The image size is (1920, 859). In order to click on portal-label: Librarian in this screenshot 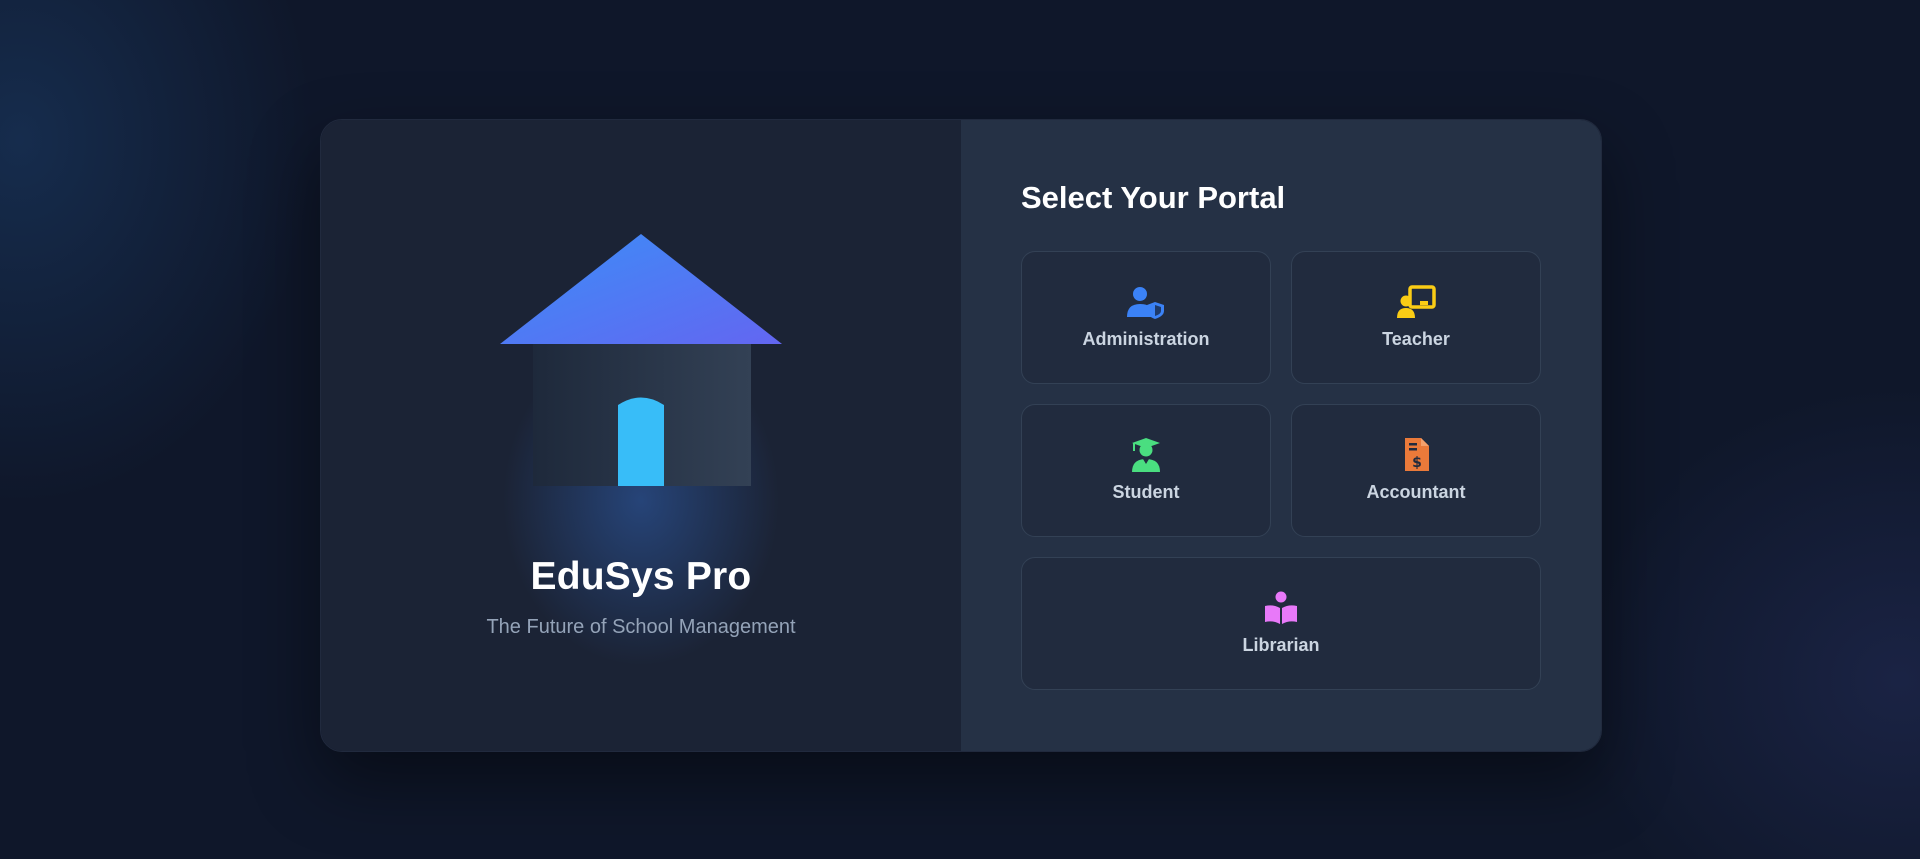, I will do `click(1281, 645)`.